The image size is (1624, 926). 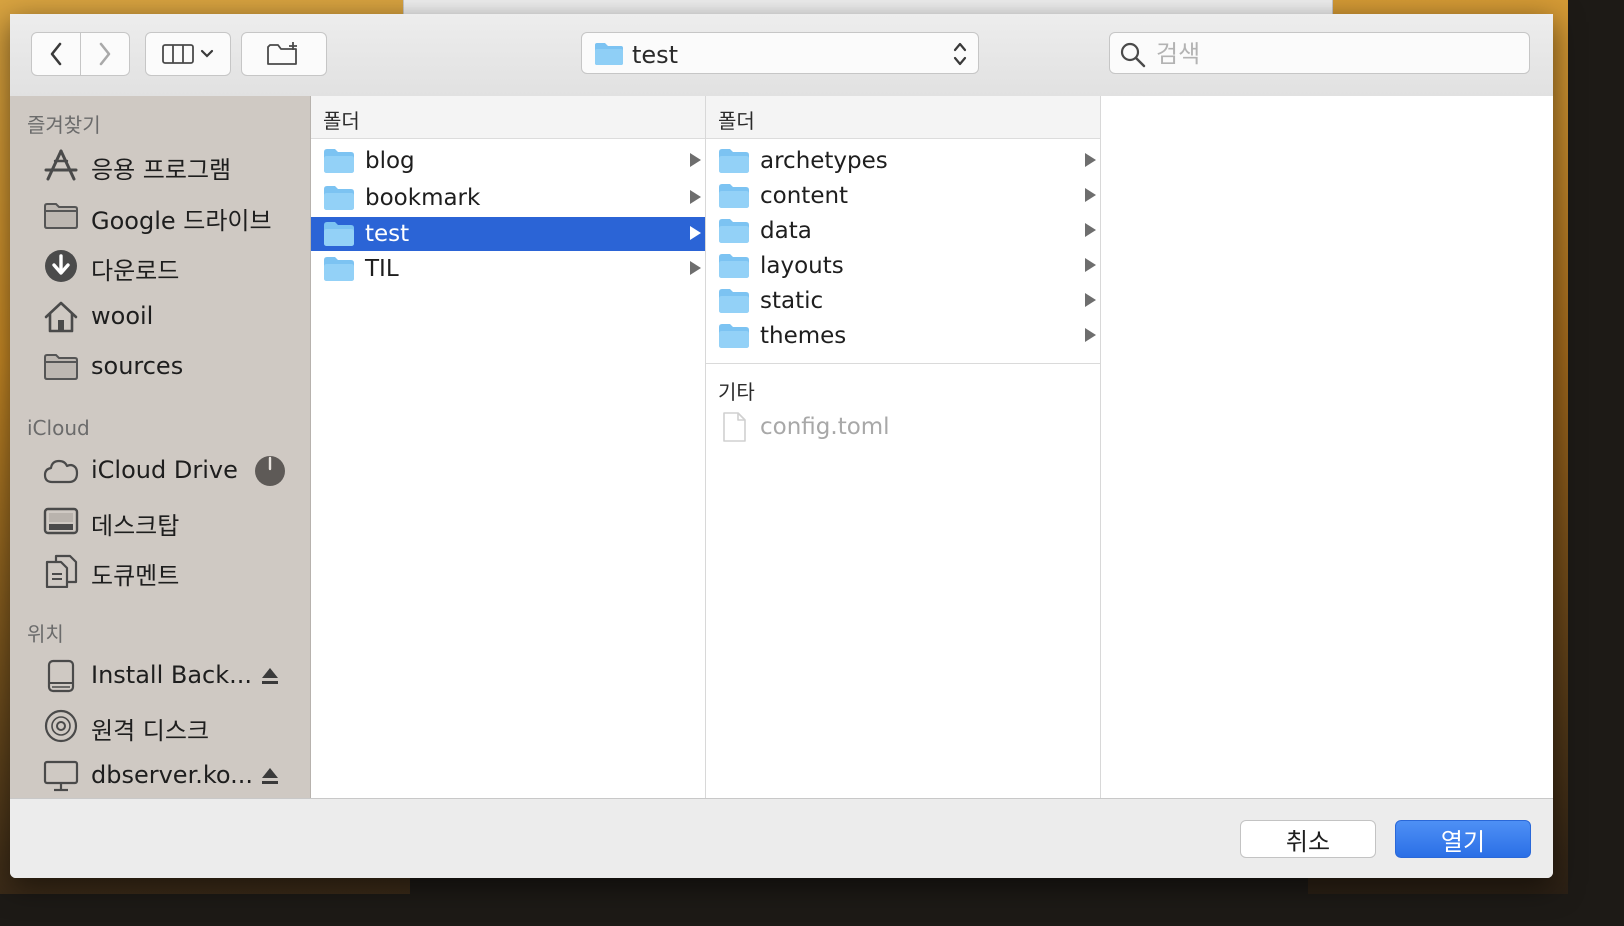 I want to click on sidebar-item-label: 다운로드, so click(x=135, y=271).